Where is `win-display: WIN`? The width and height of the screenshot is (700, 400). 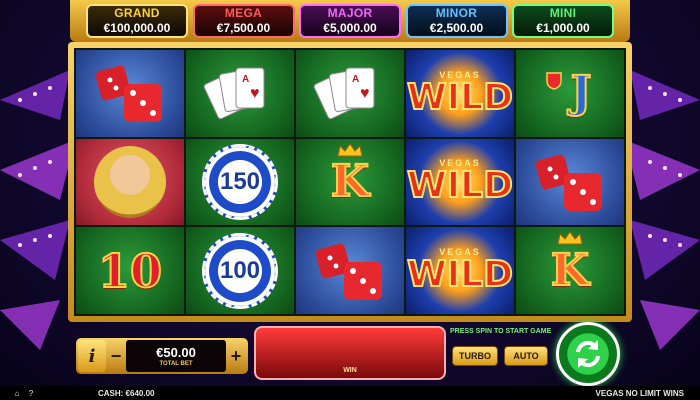
win-display: WIN is located at coordinates (350, 353).